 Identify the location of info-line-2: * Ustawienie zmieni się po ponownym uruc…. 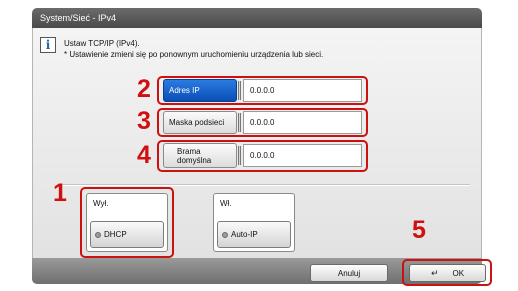
(194, 54).